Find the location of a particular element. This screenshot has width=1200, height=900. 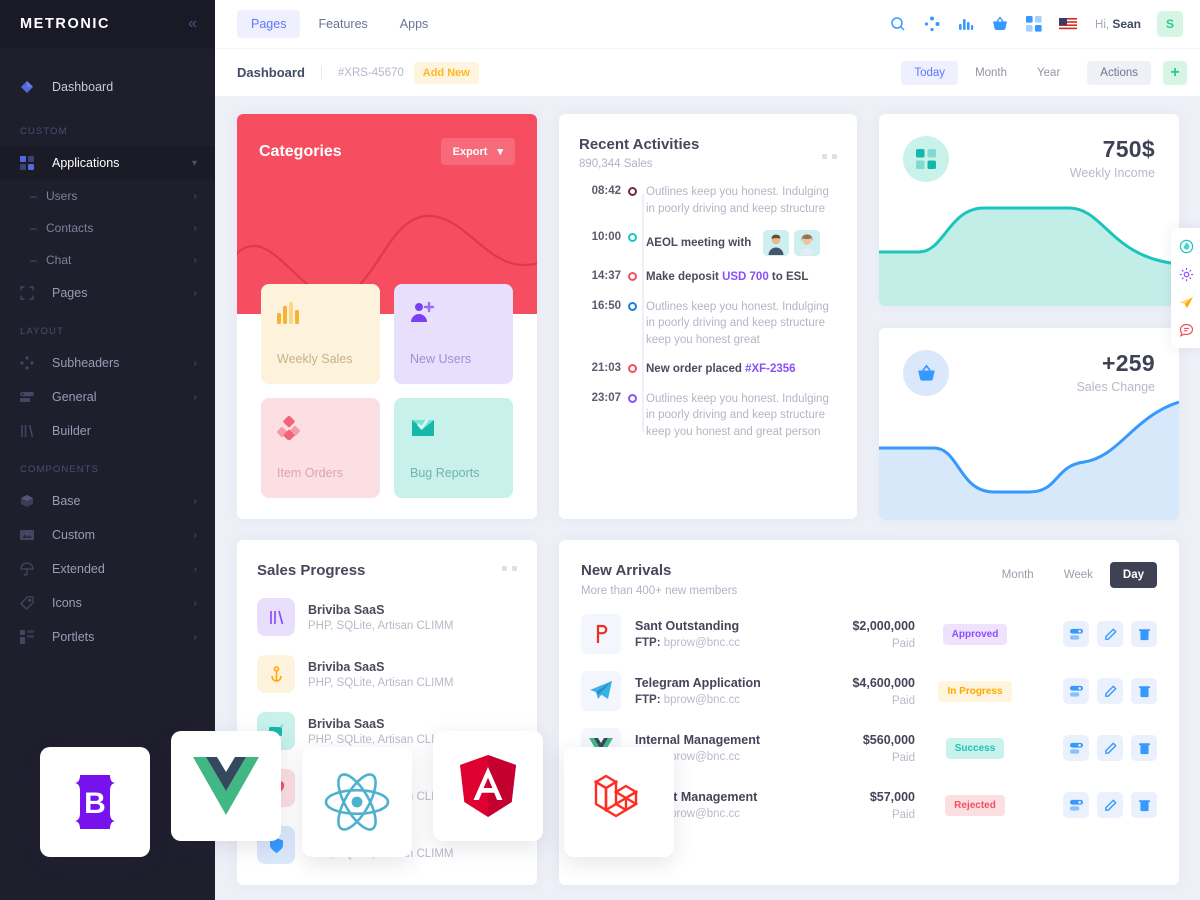

sidebar-section-components: COMPONENTS is located at coordinates (60, 469).